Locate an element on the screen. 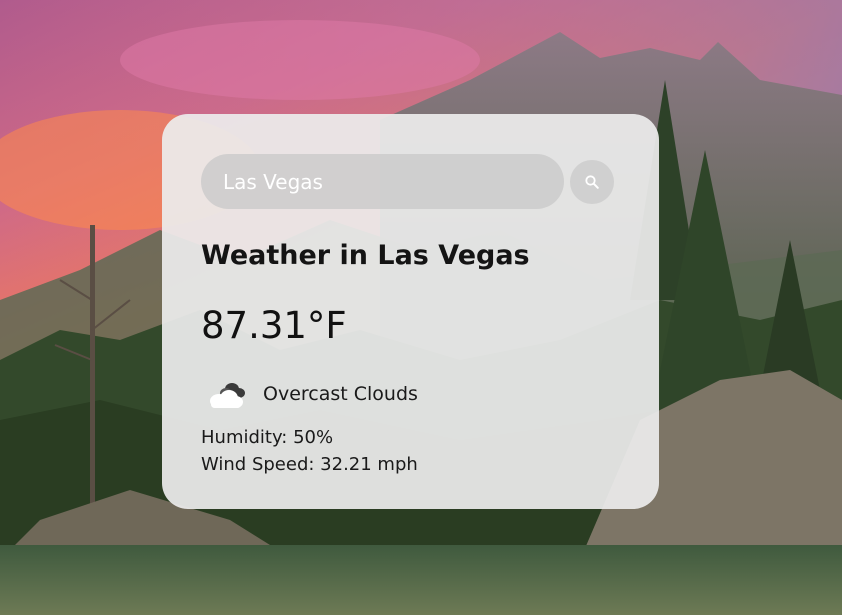  search-button is located at coordinates (592, 181).